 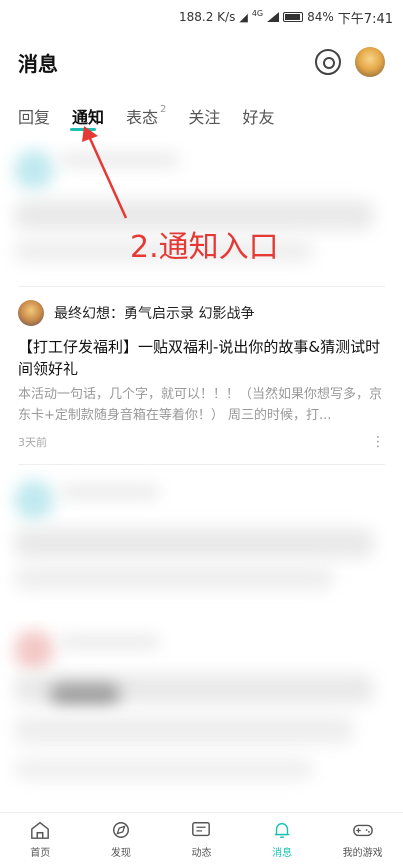 What do you see at coordinates (282, 853) in the screenshot?
I see `nav-label: 消息` at bounding box center [282, 853].